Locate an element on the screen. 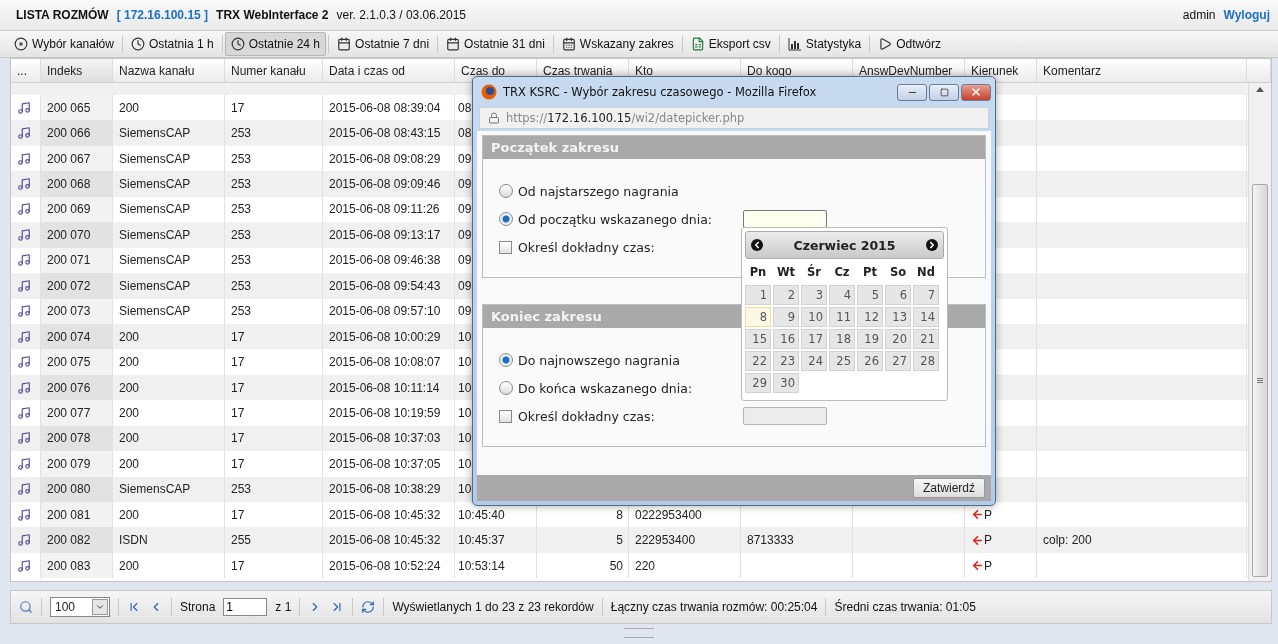 This screenshot has width=1278, height=644. column-header: Komentarz is located at coordinates (1142, 70).